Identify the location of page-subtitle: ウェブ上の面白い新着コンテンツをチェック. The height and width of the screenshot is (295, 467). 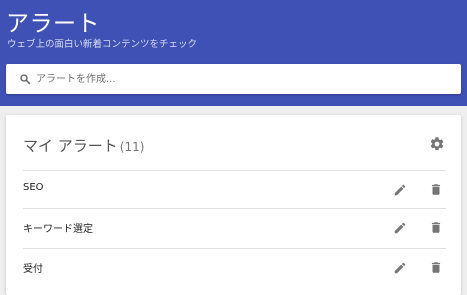
(102, 44).